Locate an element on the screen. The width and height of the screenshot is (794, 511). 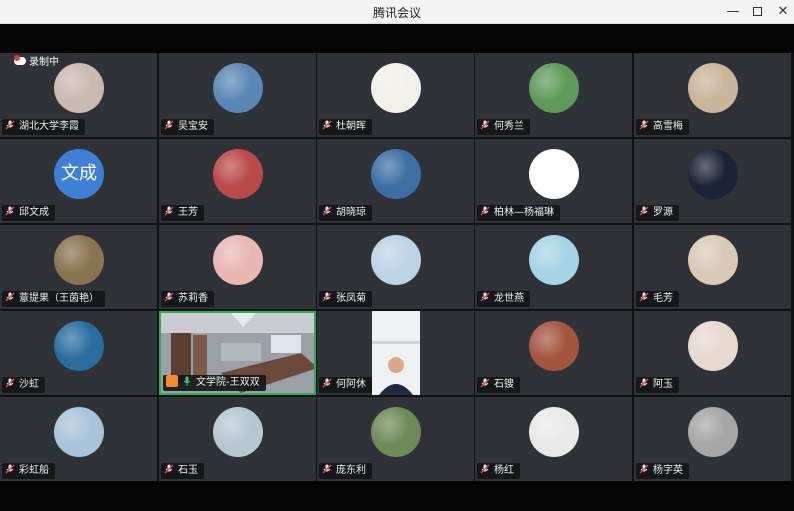
participant-tile: 龙世燕 is located at coordinates (553, 267).